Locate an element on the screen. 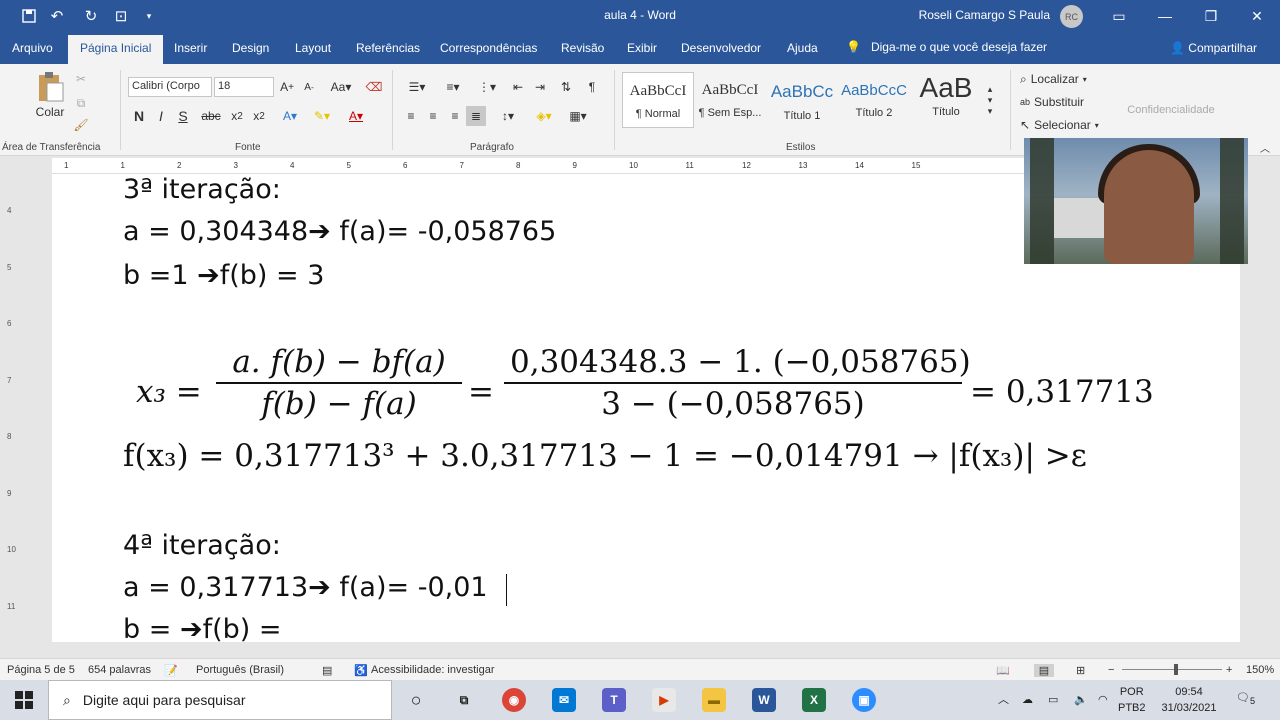 The width and height of the screenshot is (1280, 720). bullets-icon: ☰▾ is located at coordinates (417, 87).